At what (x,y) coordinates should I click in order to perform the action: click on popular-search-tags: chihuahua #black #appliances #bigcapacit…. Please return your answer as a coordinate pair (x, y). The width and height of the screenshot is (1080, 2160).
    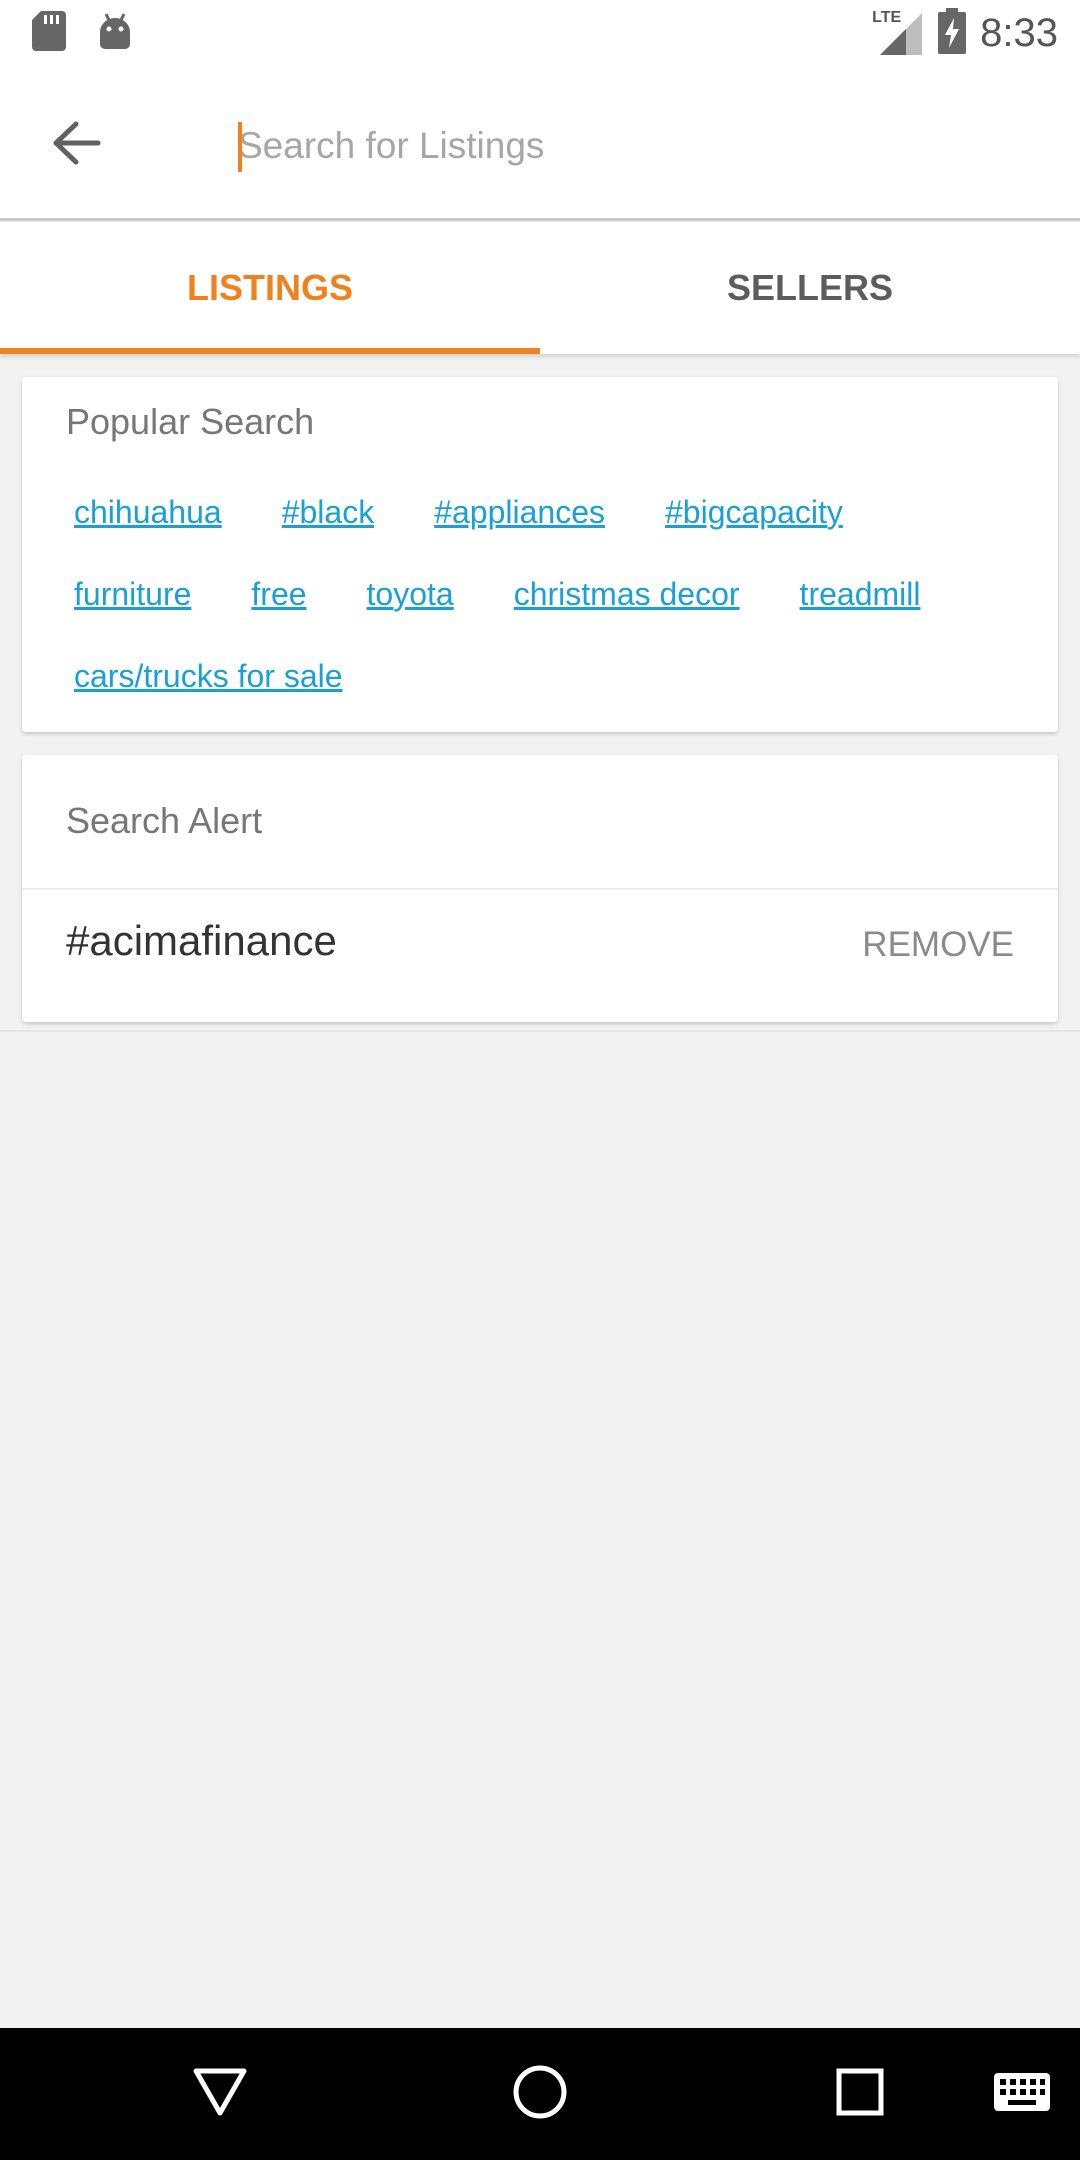
    Looking at the image, I should click on (554, 594).